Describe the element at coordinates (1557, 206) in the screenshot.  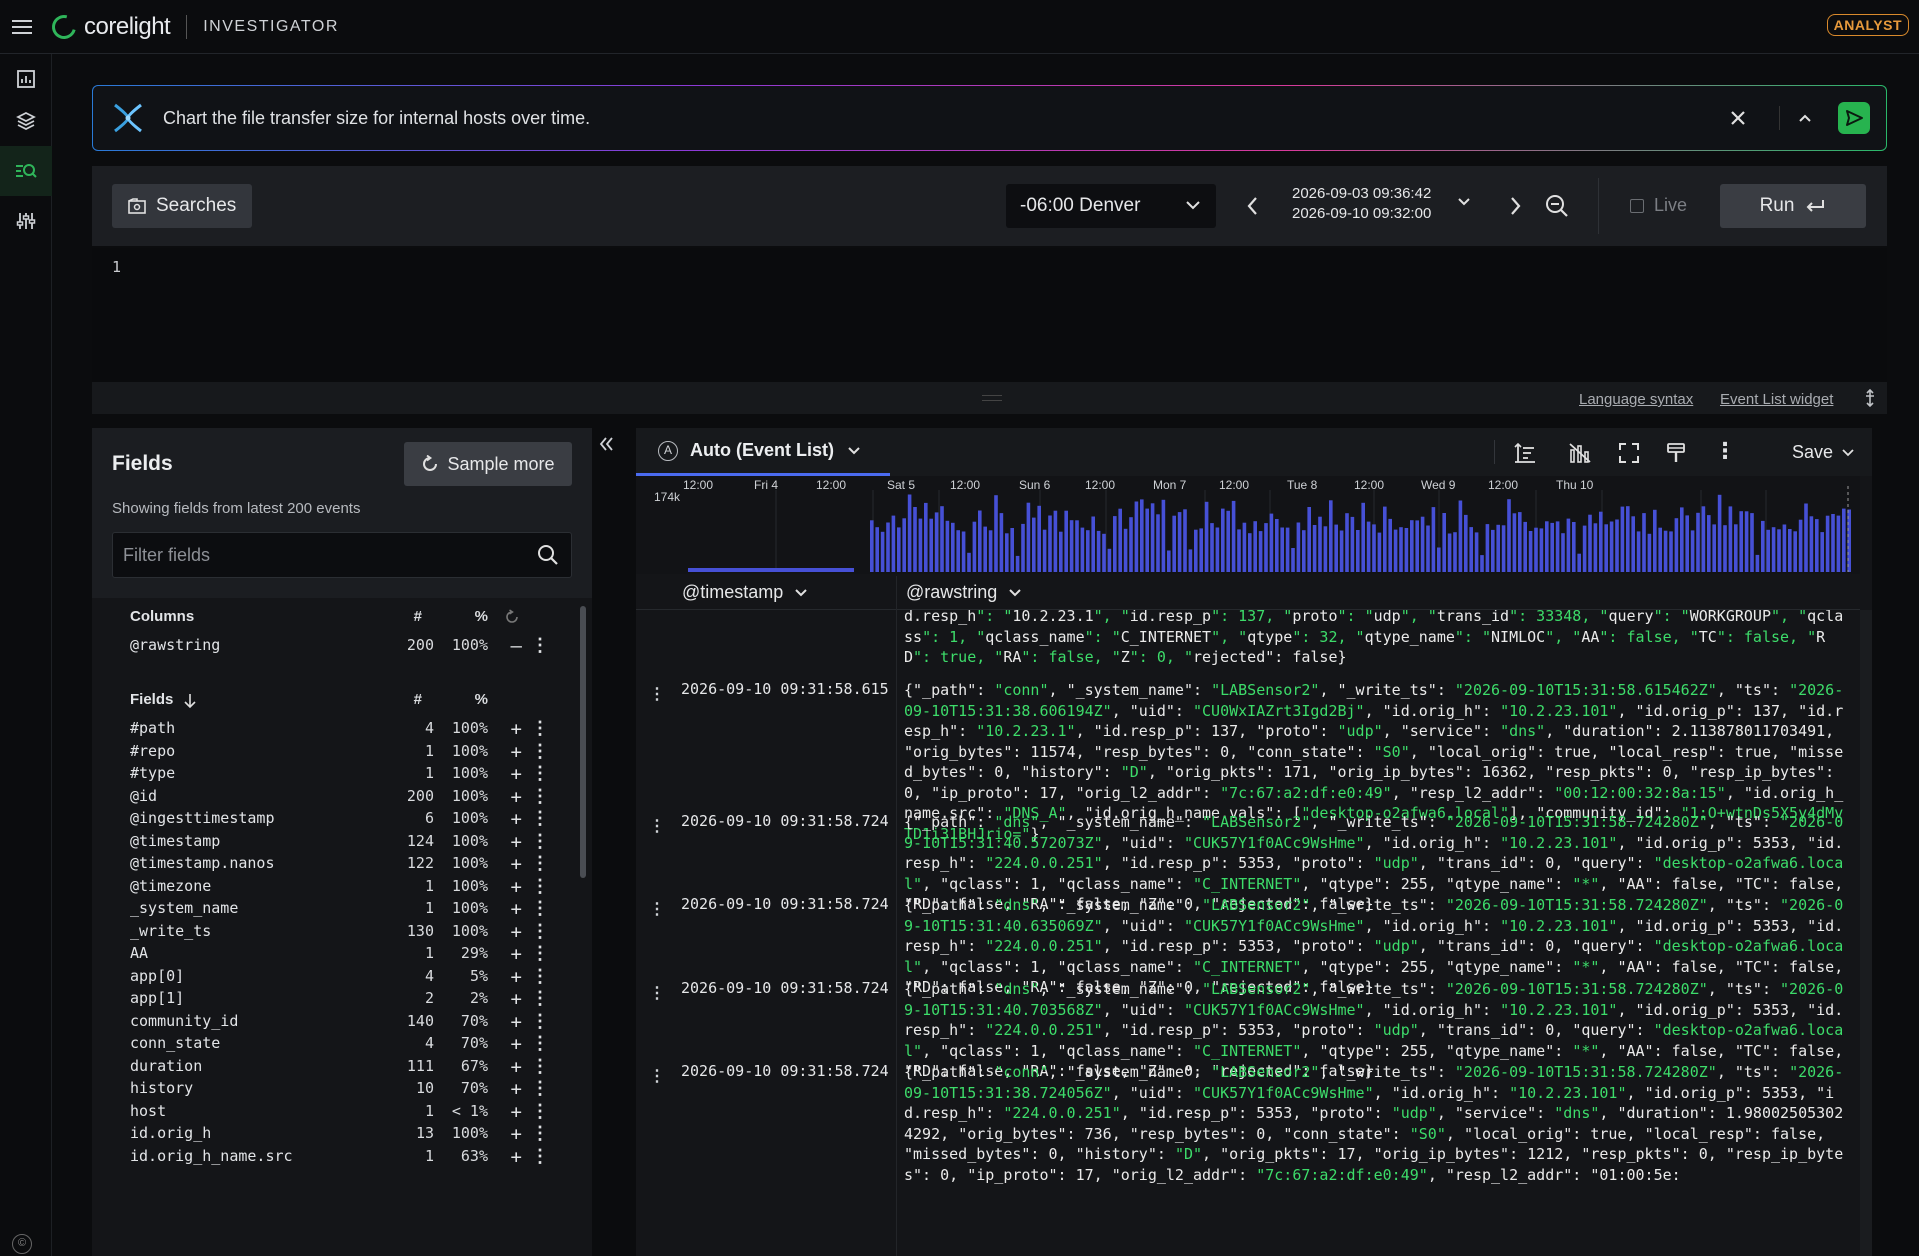
I see `zoom-out-icon` at that location.